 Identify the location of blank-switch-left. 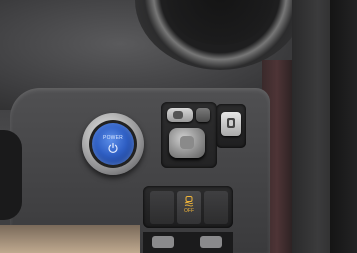
(162, 207).